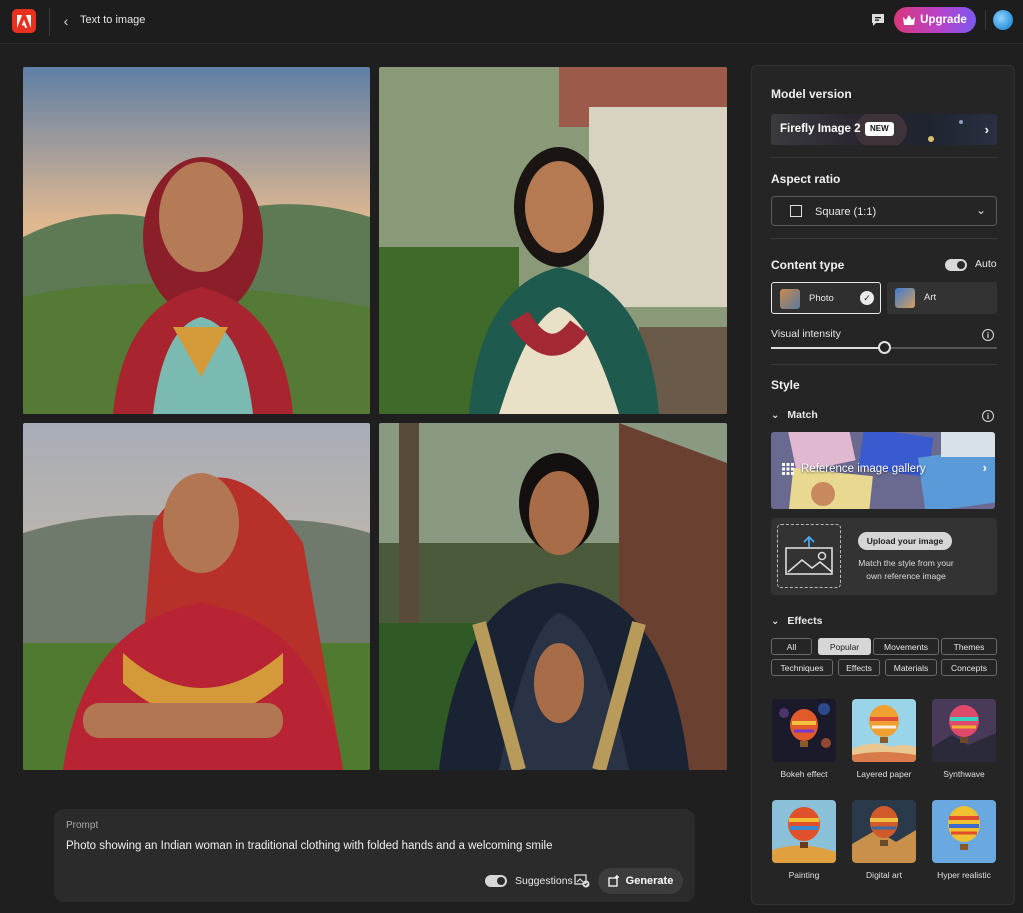 Image resolution: width=1023 pixels, height=913 pixels. I want to click on generate-icon, so click(613, 881).